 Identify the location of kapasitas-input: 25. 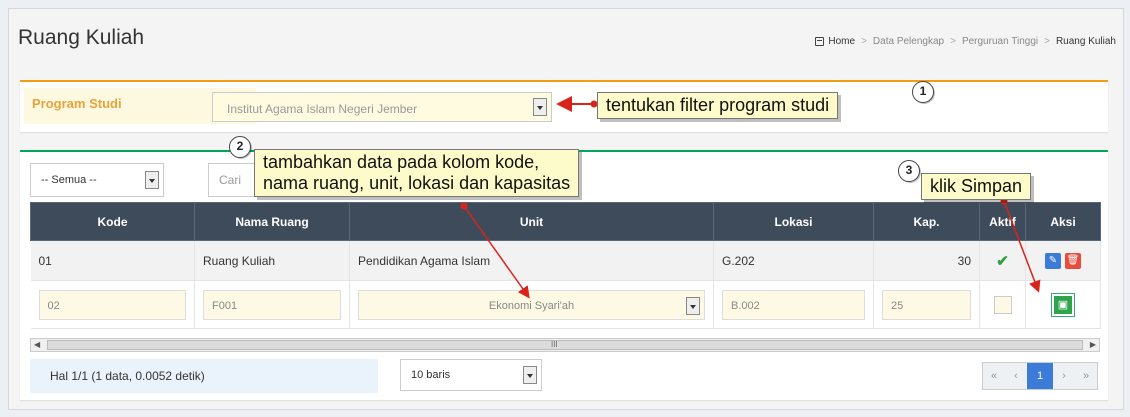
(926, 304).